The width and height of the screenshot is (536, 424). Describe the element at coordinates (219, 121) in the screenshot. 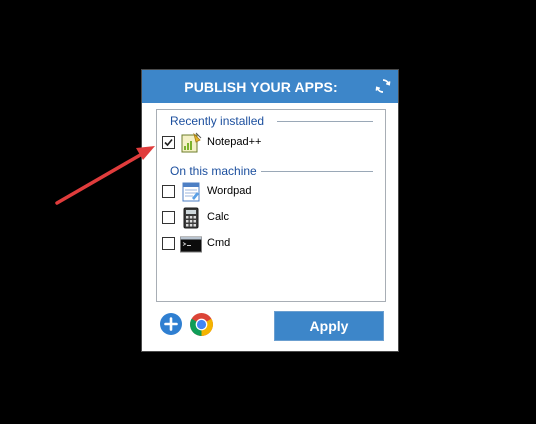

I see `group-label: Recently installed` at that location.